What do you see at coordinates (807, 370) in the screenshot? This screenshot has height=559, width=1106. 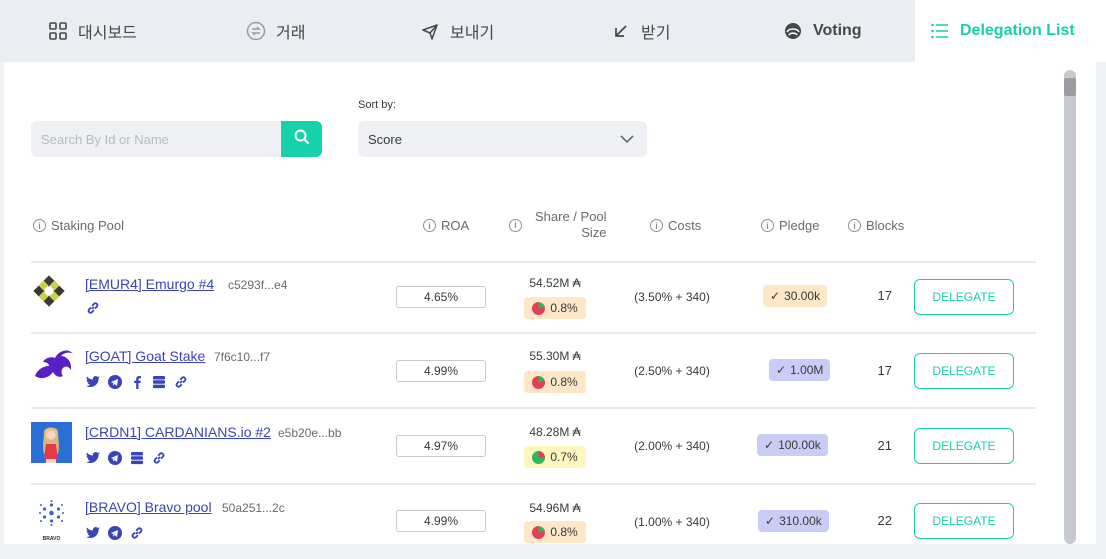 I see `pledge-value: 1.00M` at bounding box center [807, 370].